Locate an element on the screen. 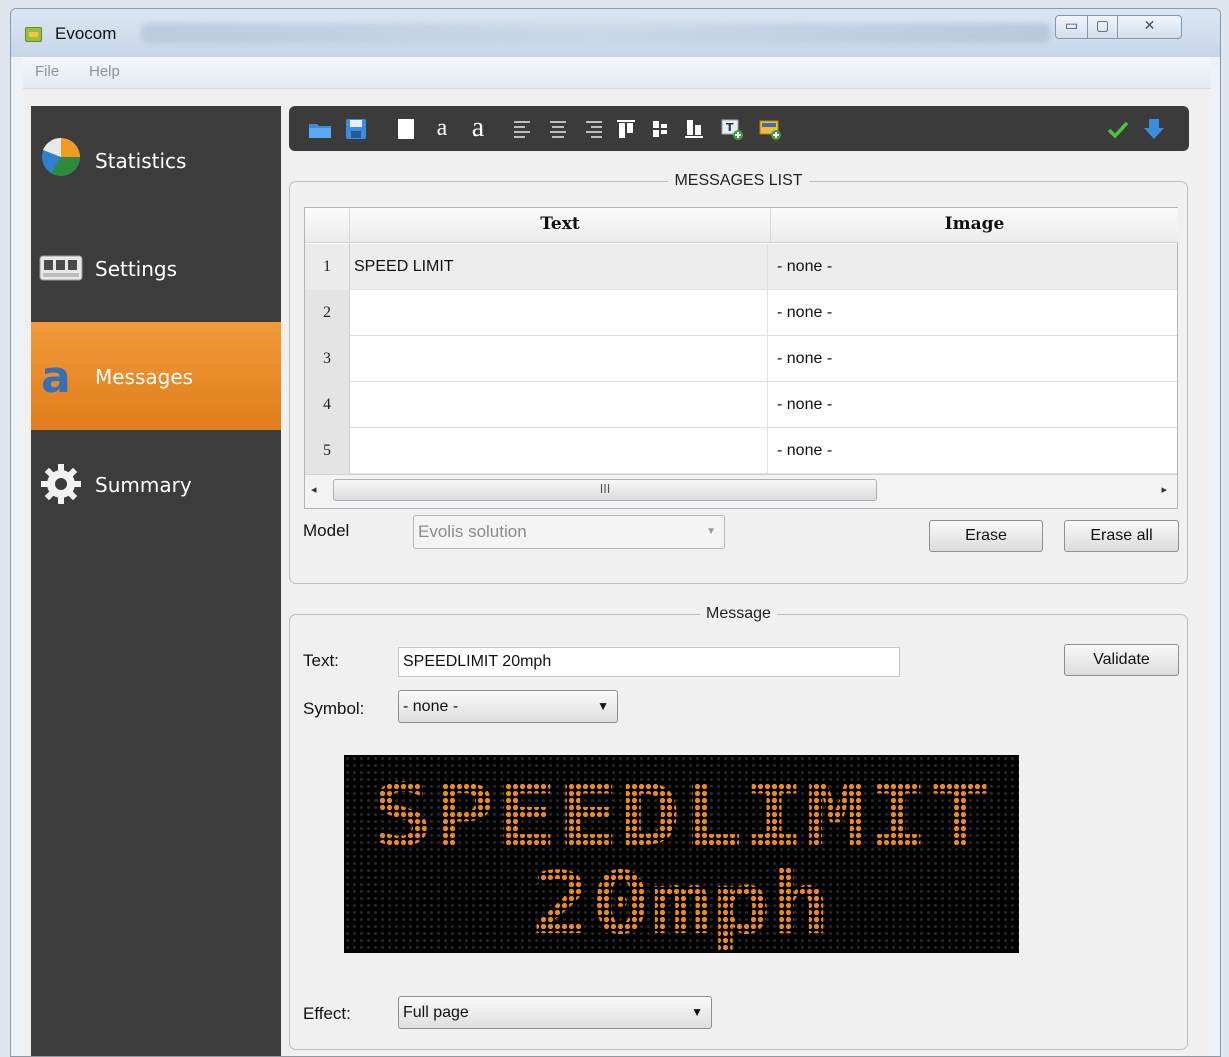 The width and height of the screenshot is (1229, 1057). led-preview-display: SPEEDLIMIT 20mph is located at coordinates (681, 854).